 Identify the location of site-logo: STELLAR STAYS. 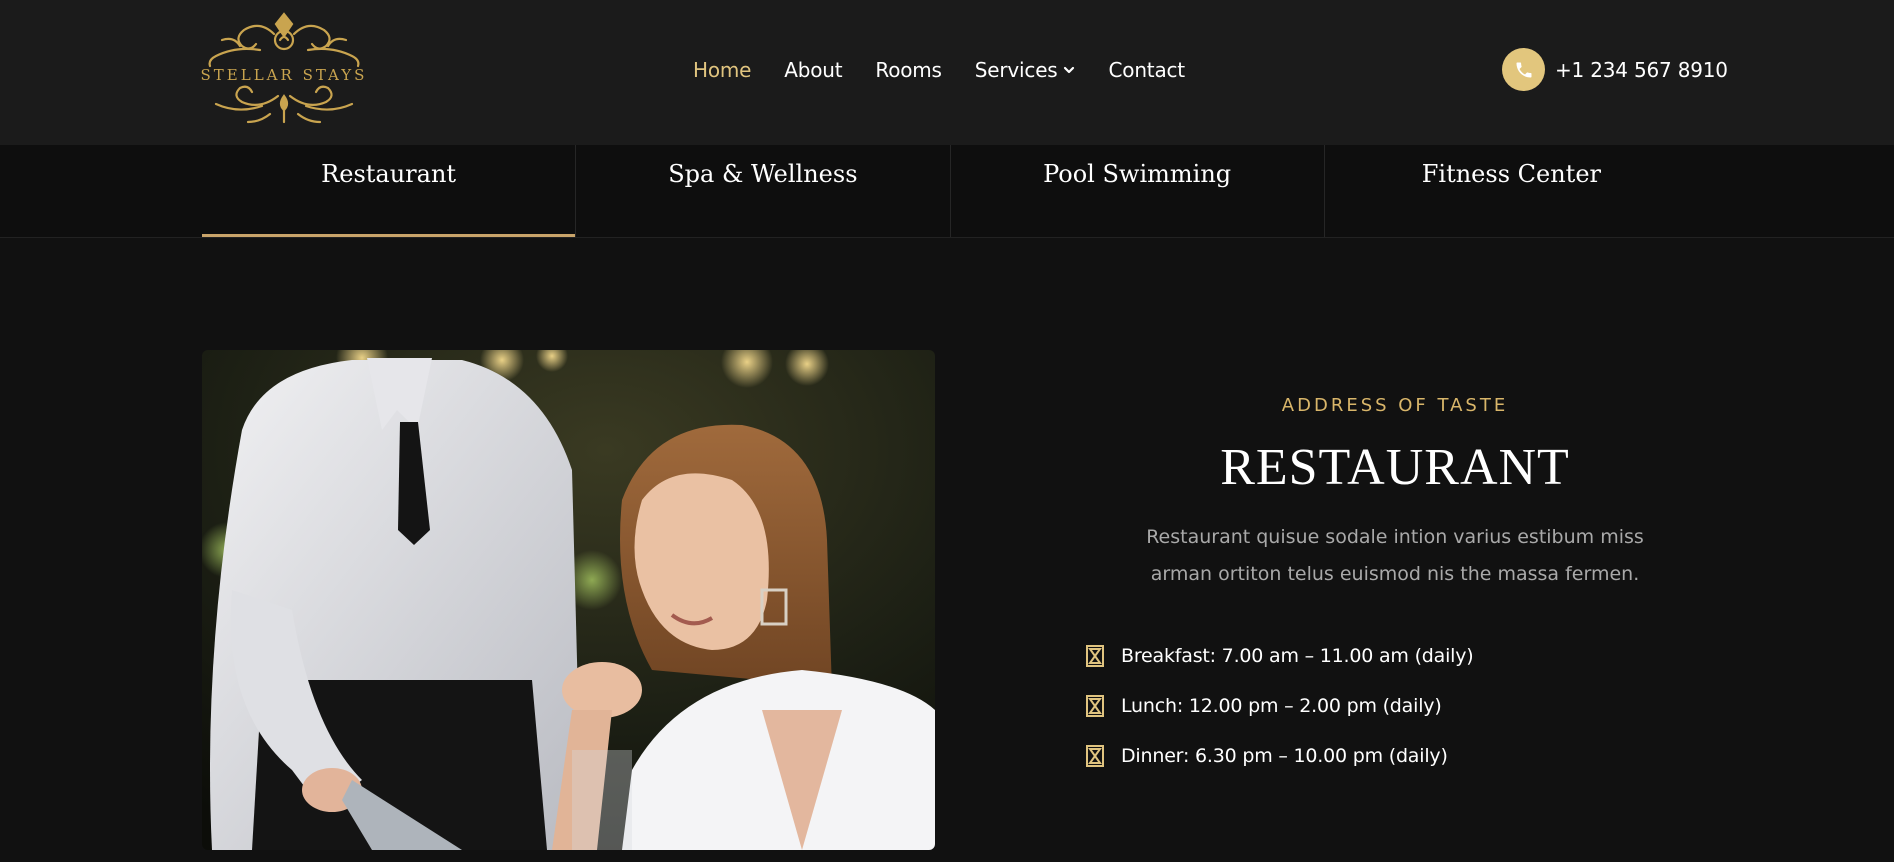
(284, 69).